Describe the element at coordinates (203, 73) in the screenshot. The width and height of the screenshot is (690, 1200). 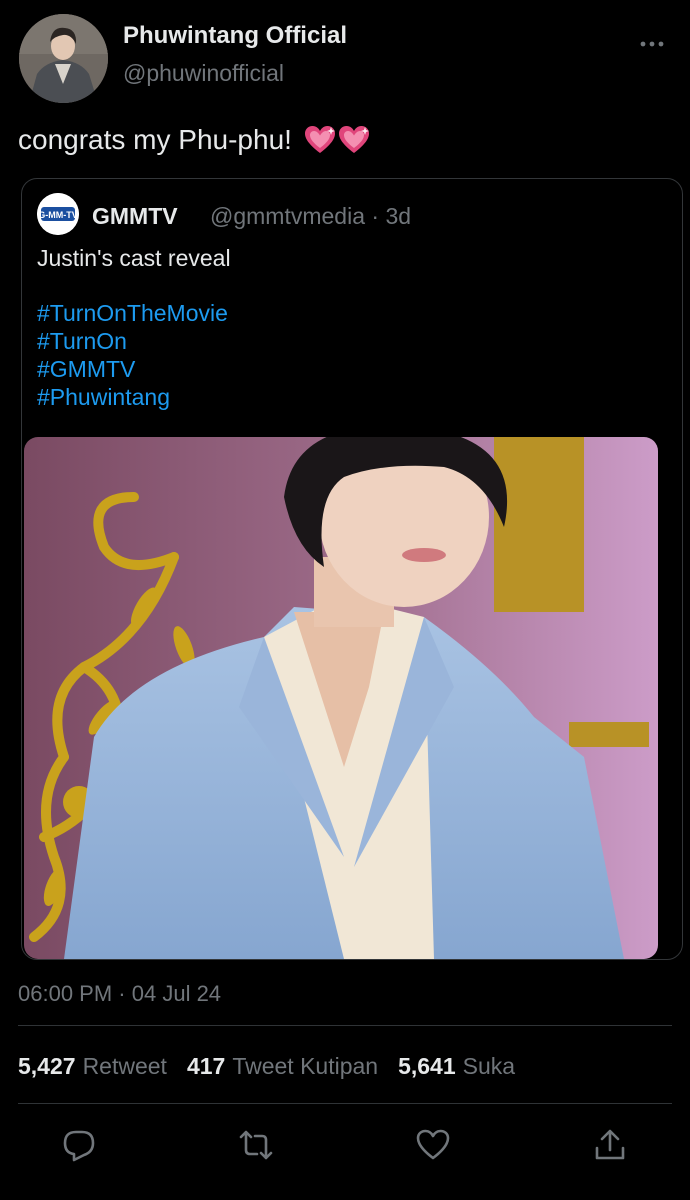
I see `author-handle: @phuwinofficial` at that location.